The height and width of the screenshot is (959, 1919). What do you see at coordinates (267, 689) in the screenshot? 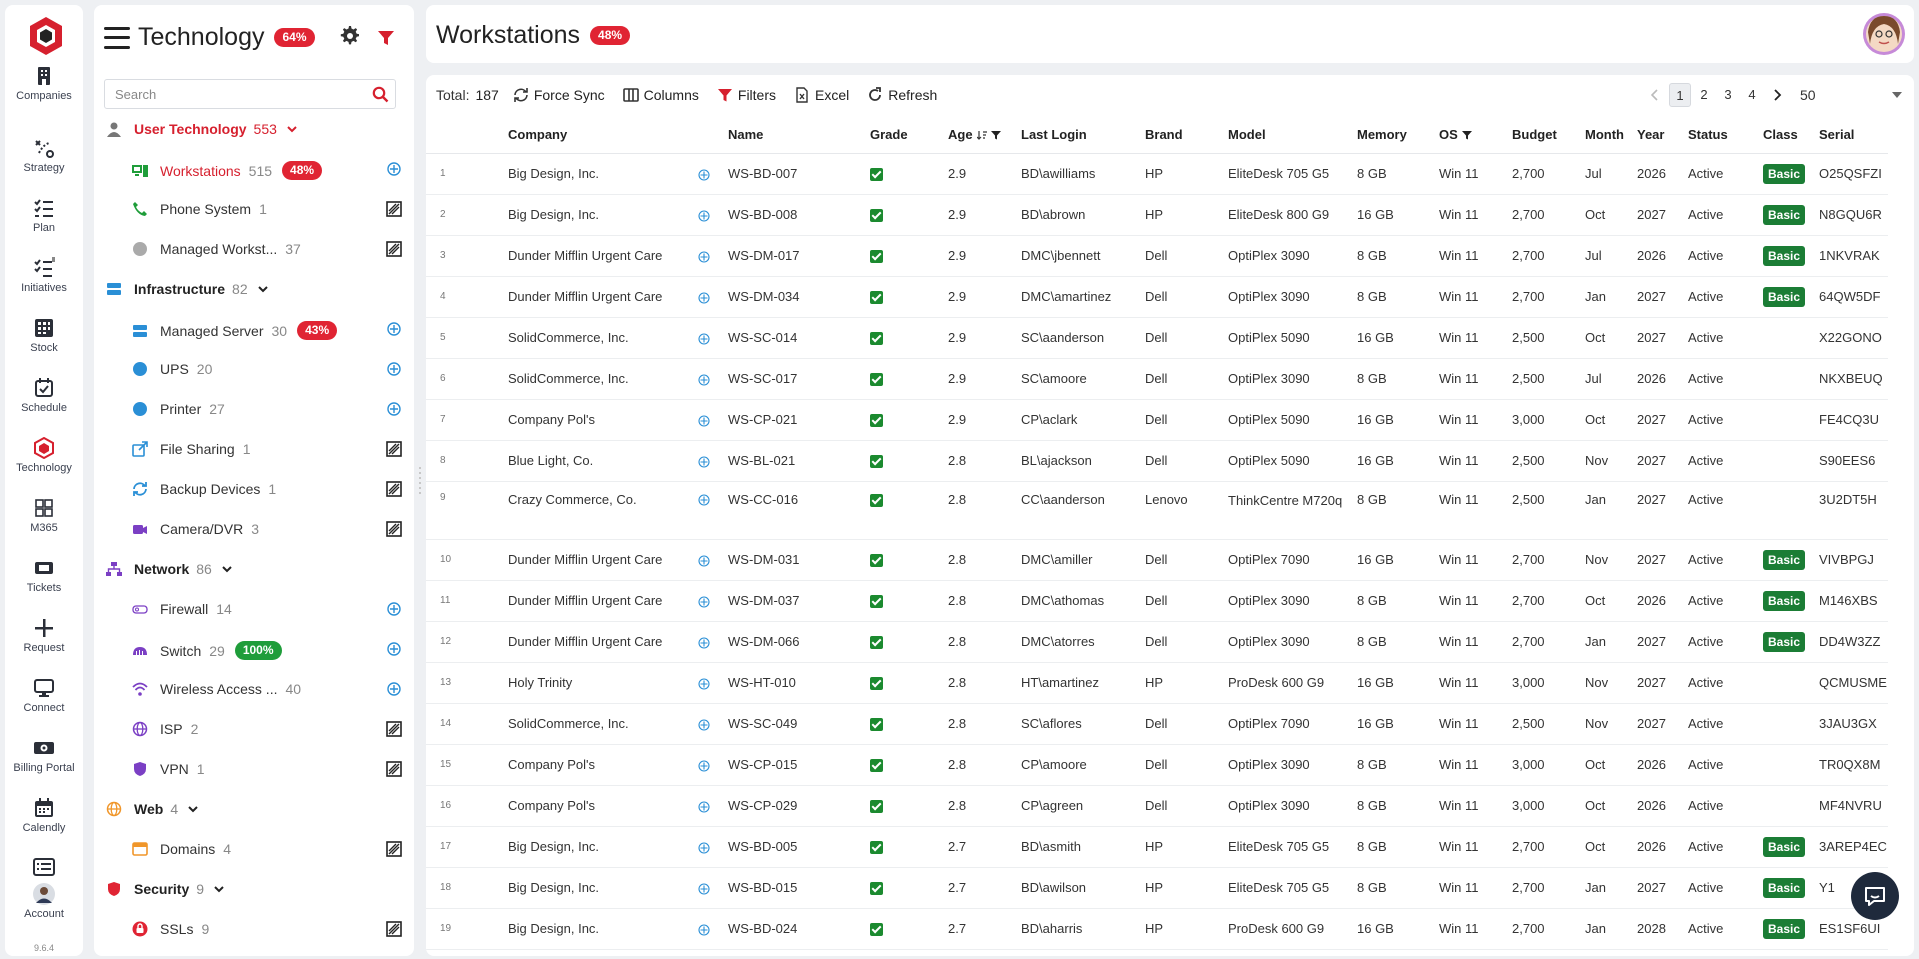
I see `sidebar-item-wireless-access: Wireless Access ... 40` at bounding box center [267, 689].